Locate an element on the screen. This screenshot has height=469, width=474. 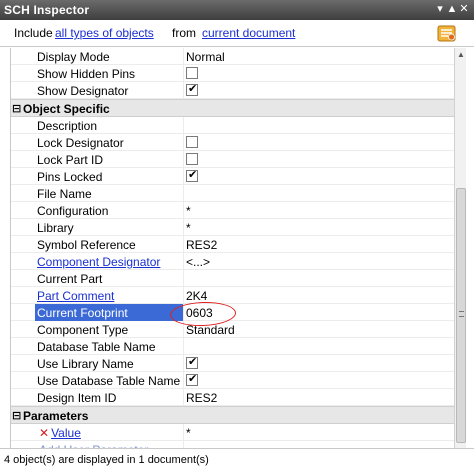
title-bar: SCH Inspector ▾ ▲ ✕ is located at coordinates (237, 10).